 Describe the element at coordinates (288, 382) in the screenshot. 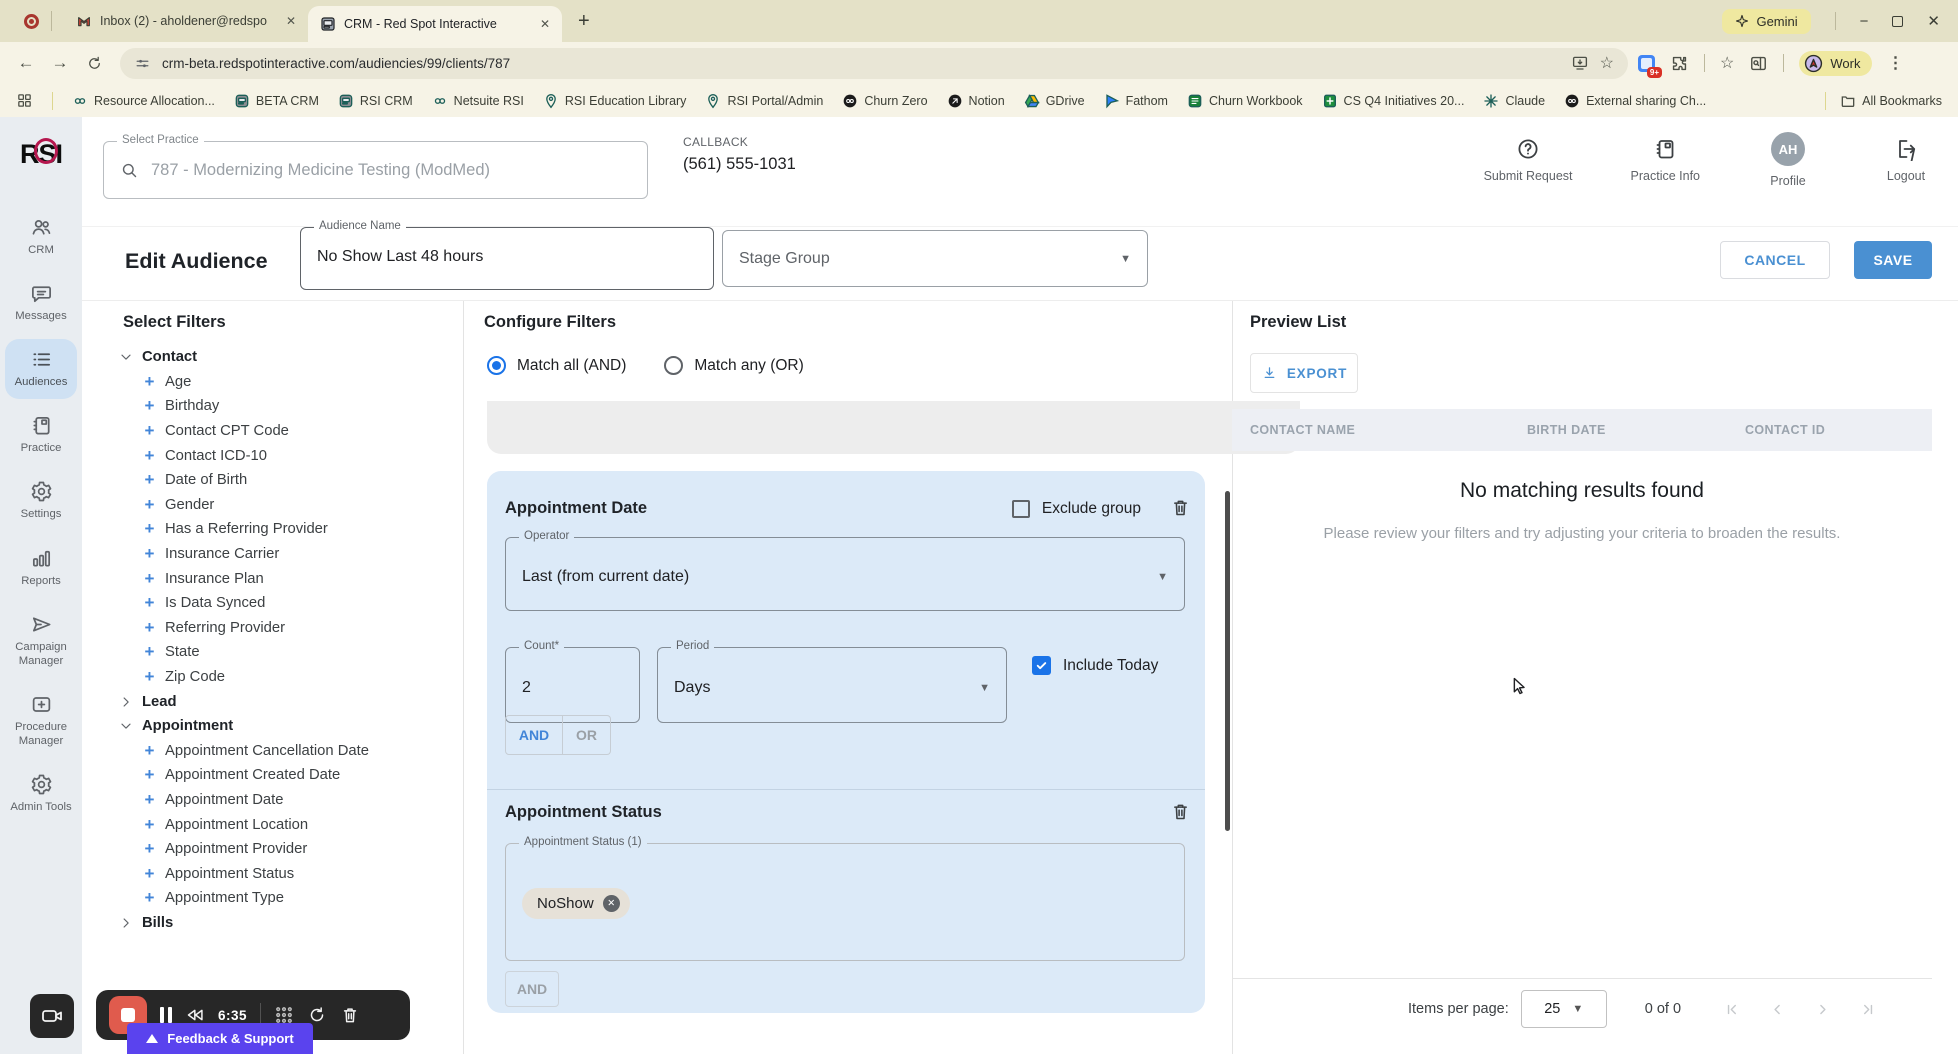

I see `filter-tree-age: + Age` at that location.